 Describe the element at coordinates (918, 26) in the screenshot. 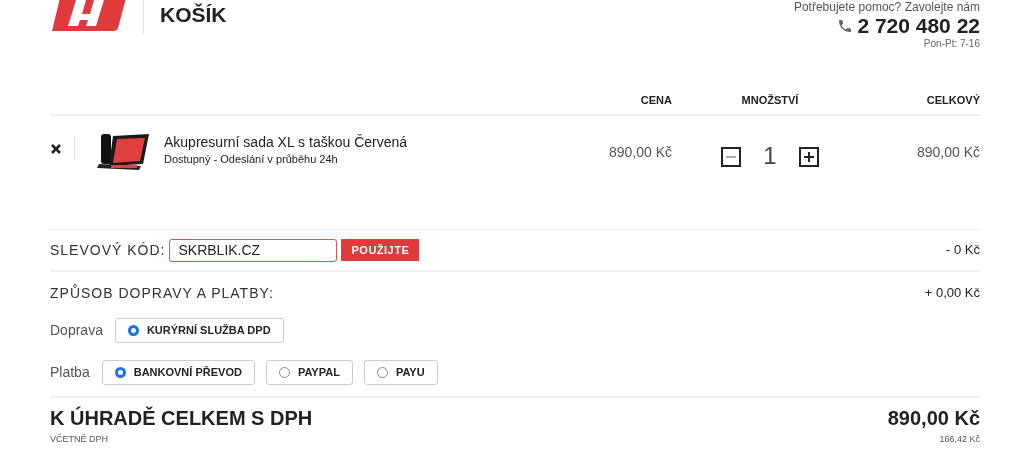

I see `phone-number: 2 720 480 22` at that location.